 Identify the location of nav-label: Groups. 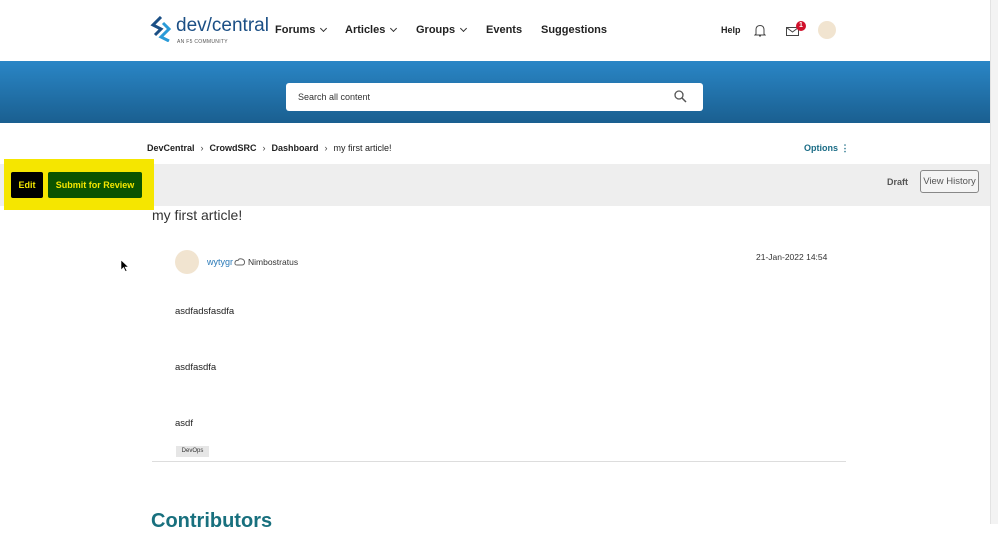
(436, 30).